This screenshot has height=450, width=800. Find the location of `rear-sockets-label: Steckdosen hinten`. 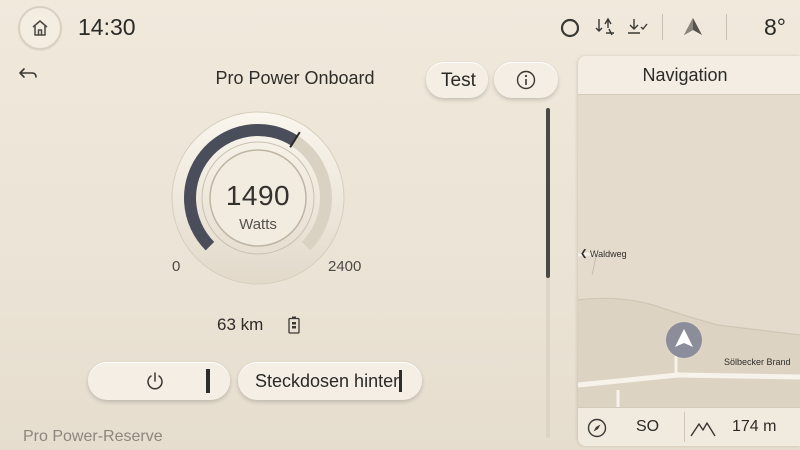

rear-sockets-label: Steckdosen hinten is located at coordinates (329, 381).